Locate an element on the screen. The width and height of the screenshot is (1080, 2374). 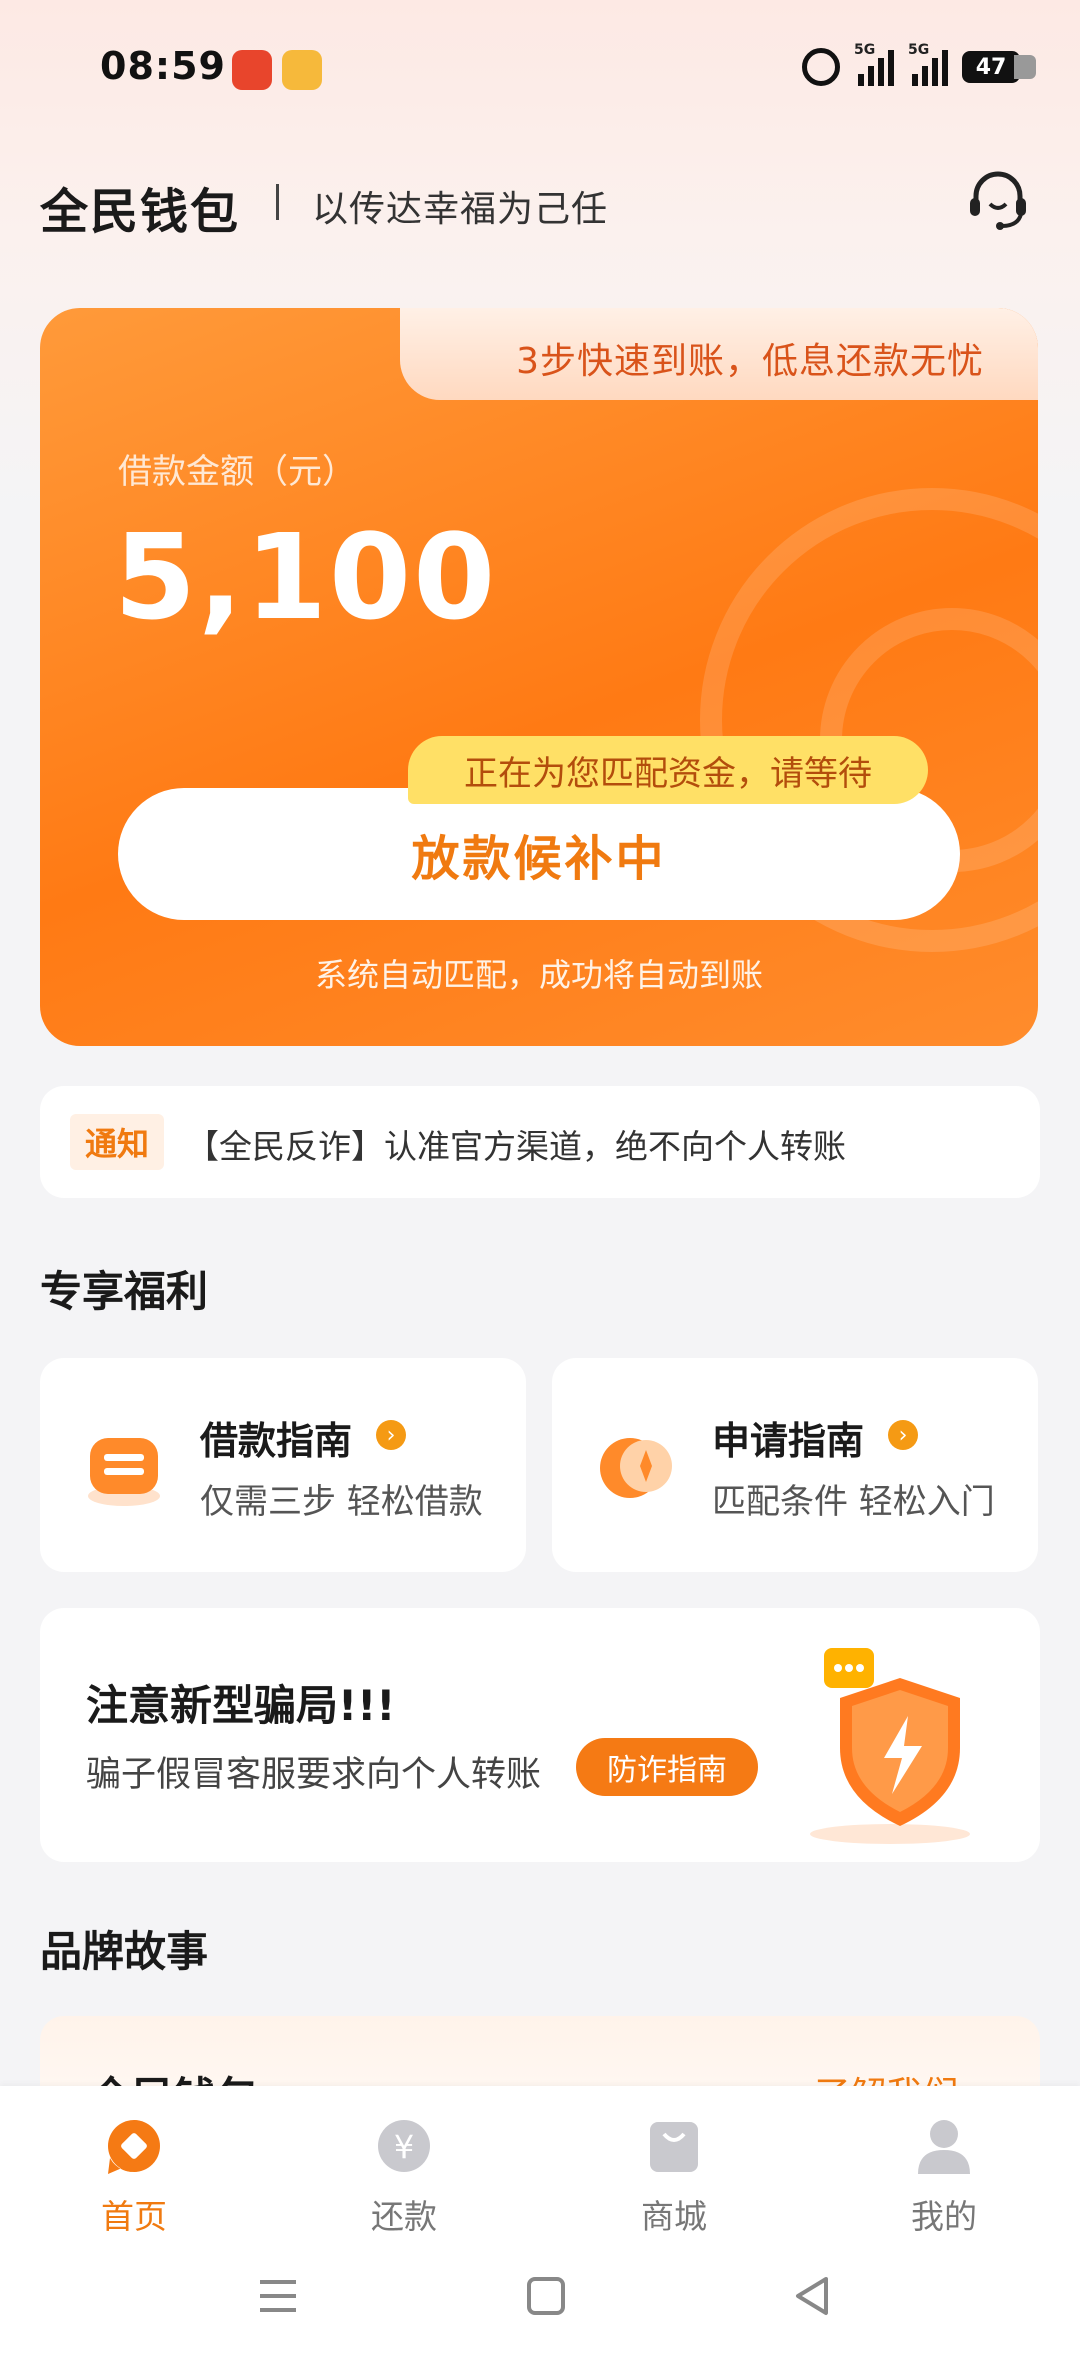
home-icon is located at coordinates (134, 2147).